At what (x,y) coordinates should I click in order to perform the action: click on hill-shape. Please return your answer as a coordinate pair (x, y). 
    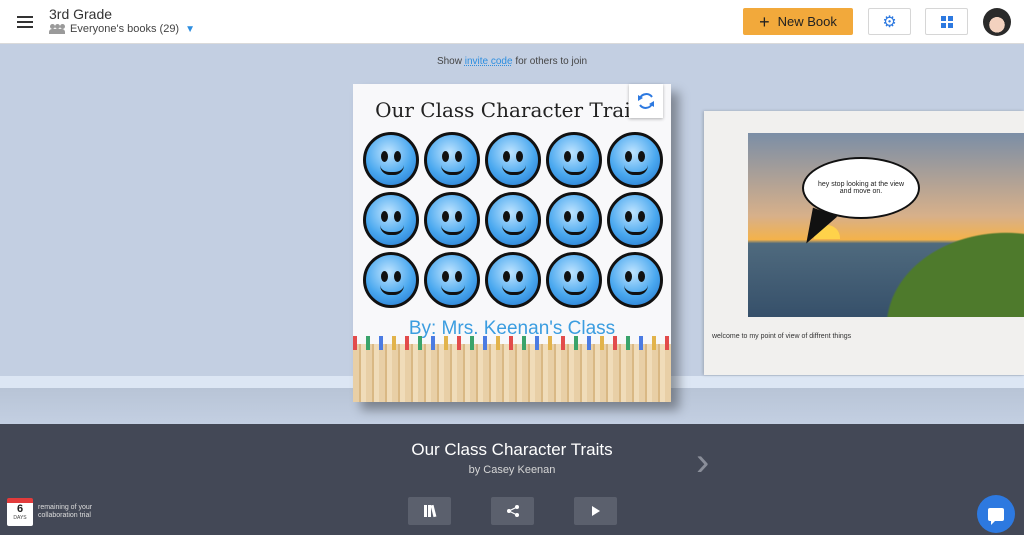
    Looking at the image, I should click on (939, 262).